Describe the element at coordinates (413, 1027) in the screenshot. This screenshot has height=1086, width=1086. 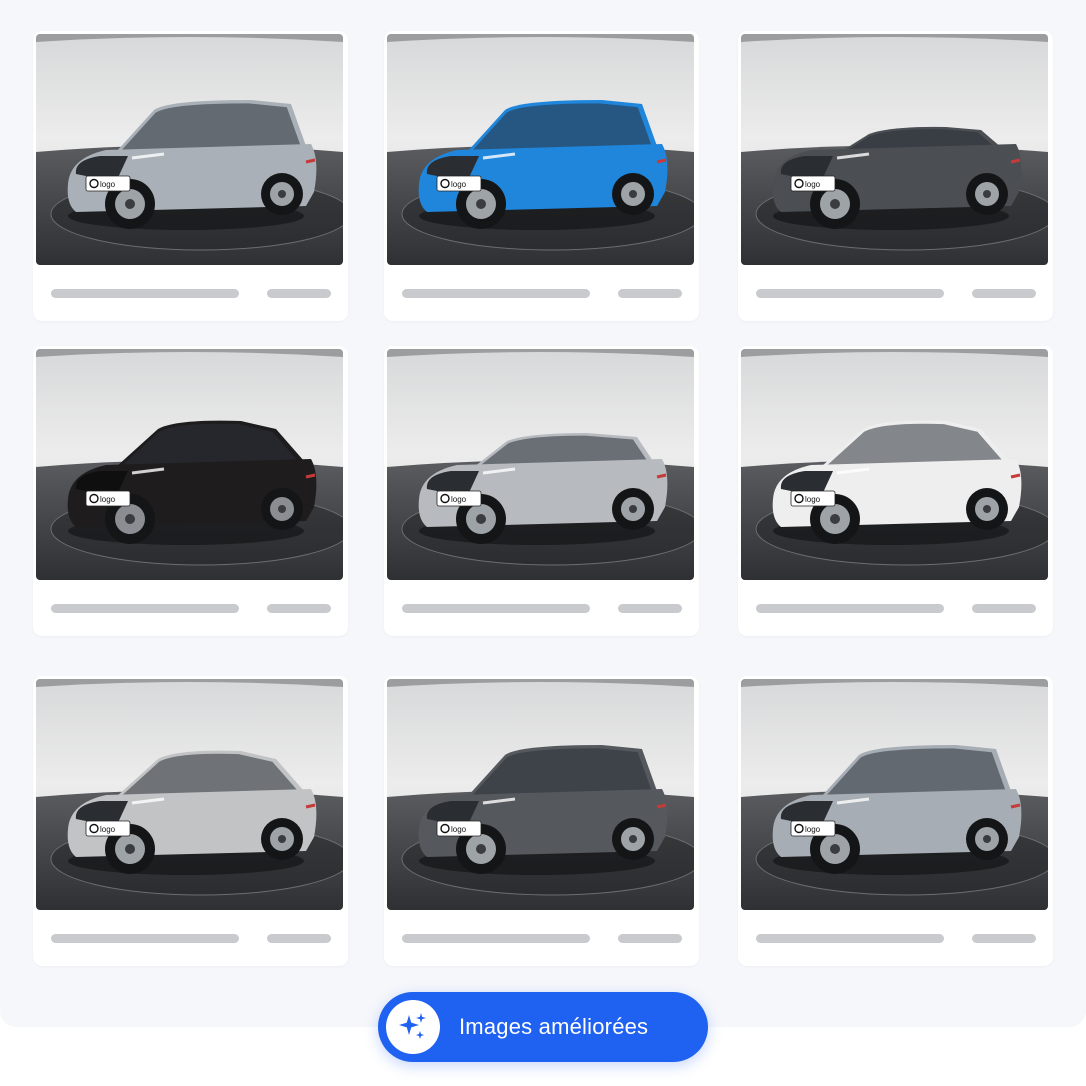
I see `sparkles-icon` at that location.